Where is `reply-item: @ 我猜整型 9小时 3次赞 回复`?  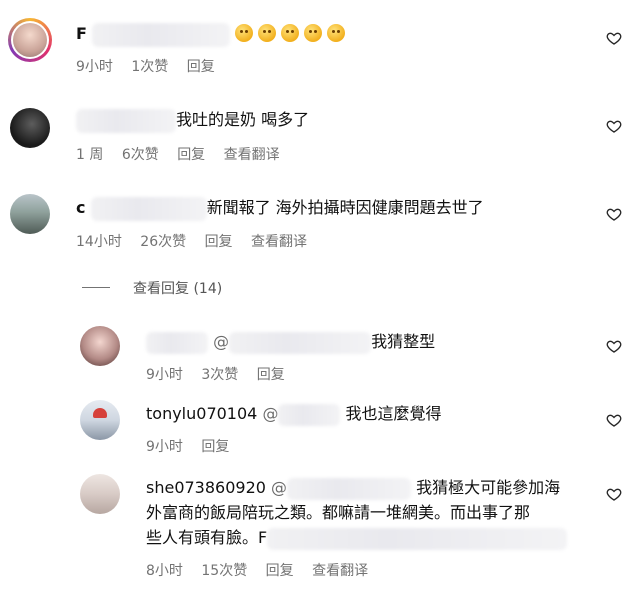 reply-item: @ 我猜整型 9小时 3次赞 回复 is located at coordinates (320, 355).